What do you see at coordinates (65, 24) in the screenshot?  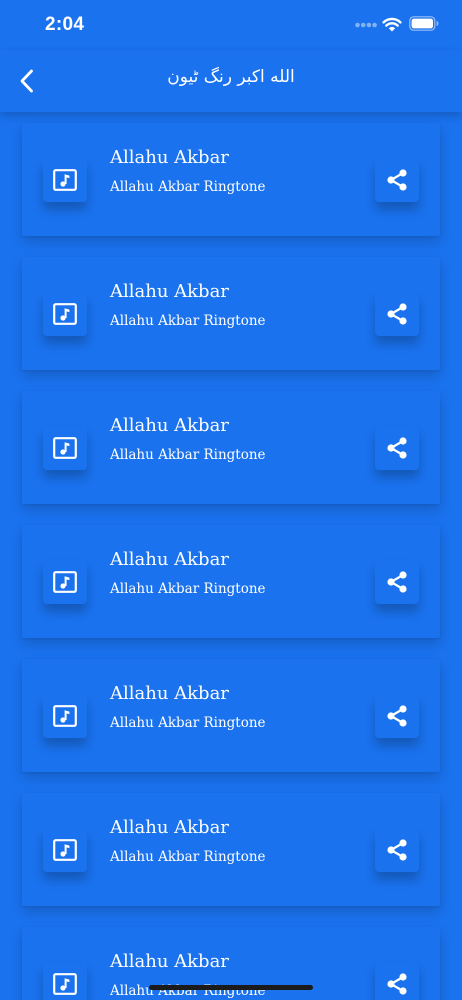 I see `status-time: 2:04` at bounding box center [65, 24].